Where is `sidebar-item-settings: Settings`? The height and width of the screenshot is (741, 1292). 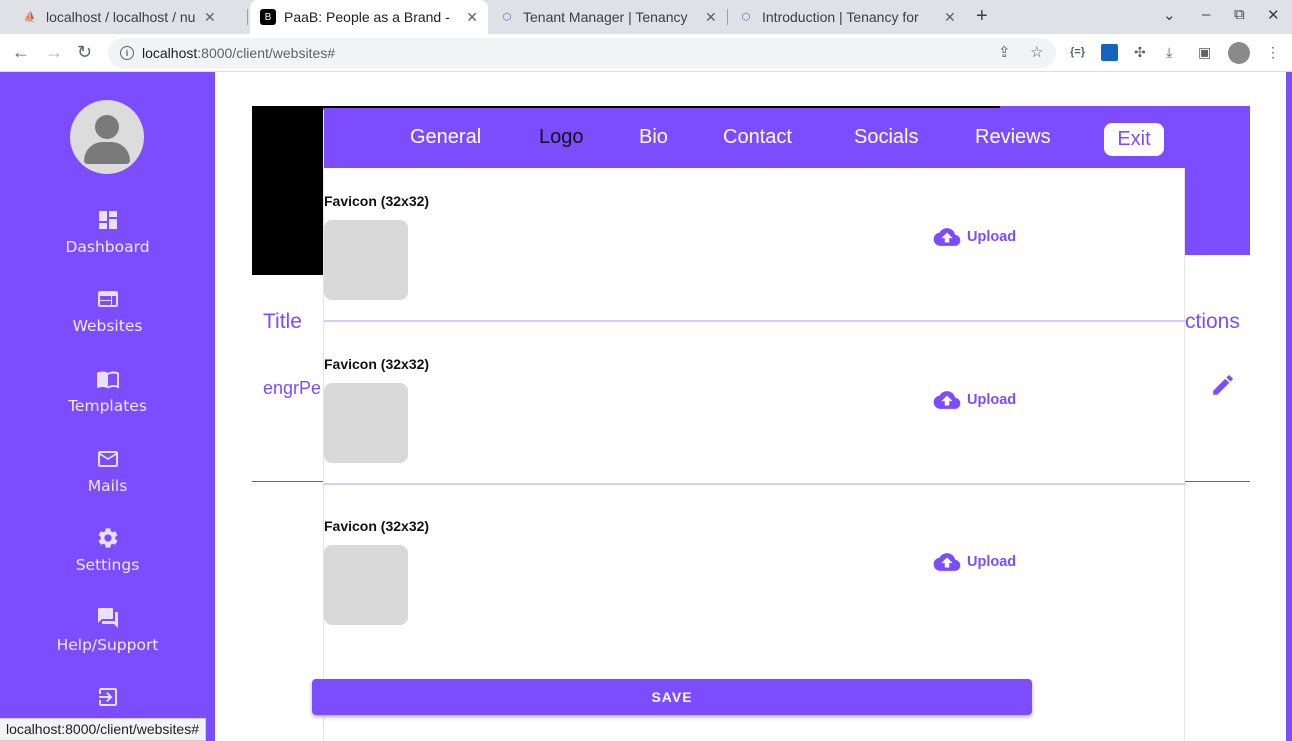
sidebar-item-settings: Settings is located at coordinates (107, 550).